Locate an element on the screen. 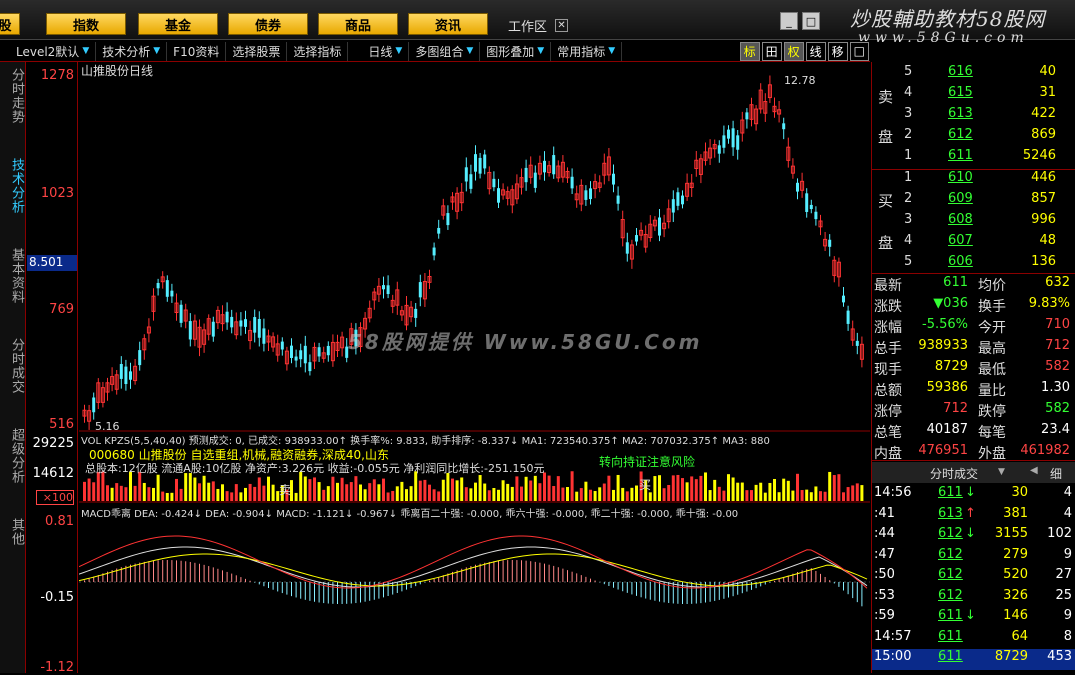 This screenshot has width=1075, height=675. nav-tab-super-analysis: 超级分析 is located at coordinates (13, 456).